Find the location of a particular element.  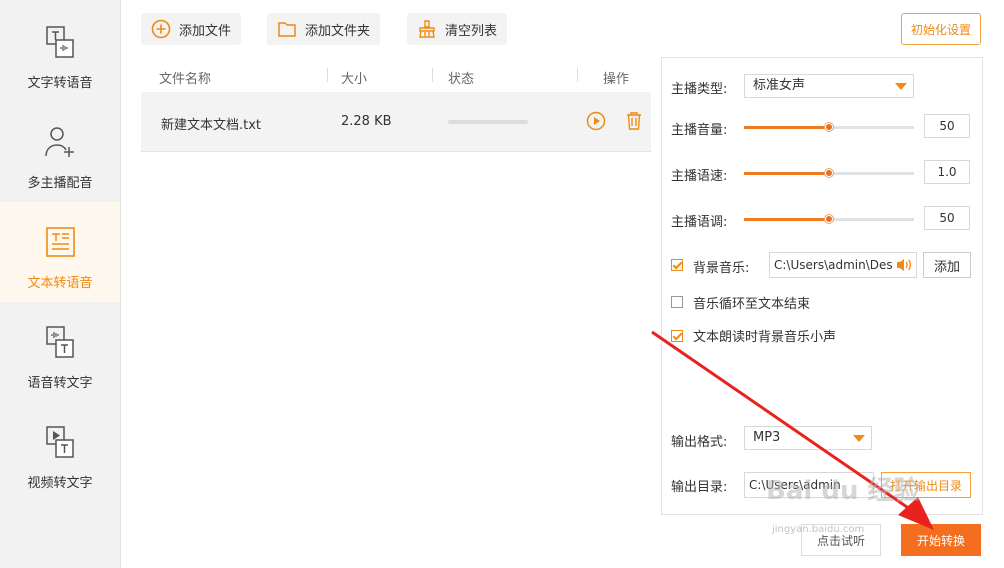

sidebar-item-label: 文字转语音 is located at coordinates (60, 83).